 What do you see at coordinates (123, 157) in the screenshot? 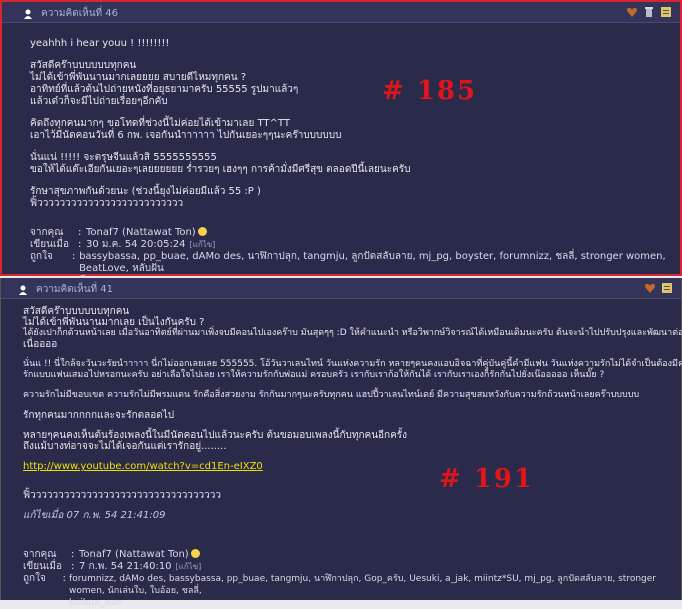
I see `body-line: นั่นแน่ !!!!! จะตรุษจีนแล้วสิ 5555555555` at bounding box center [123, 157].